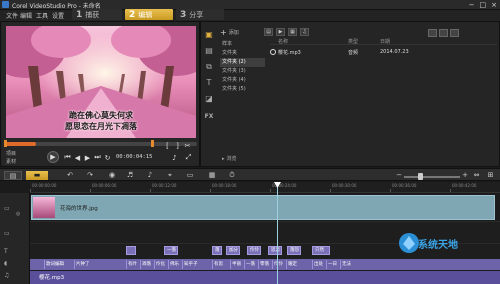  What do you see at coordinates (11, 161) in the screenshot?
I see `clip-mode-label: 素材` at bounding box center [11, 161].